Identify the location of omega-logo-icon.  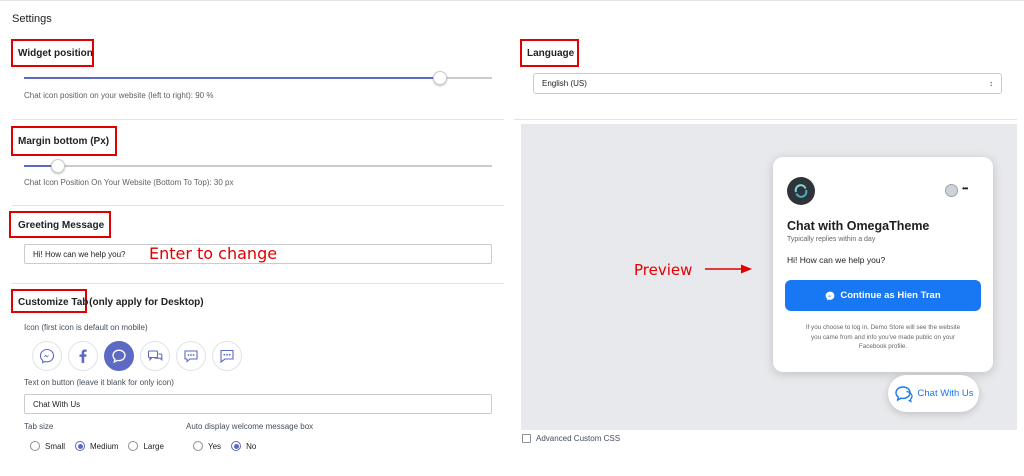
(801, 191).